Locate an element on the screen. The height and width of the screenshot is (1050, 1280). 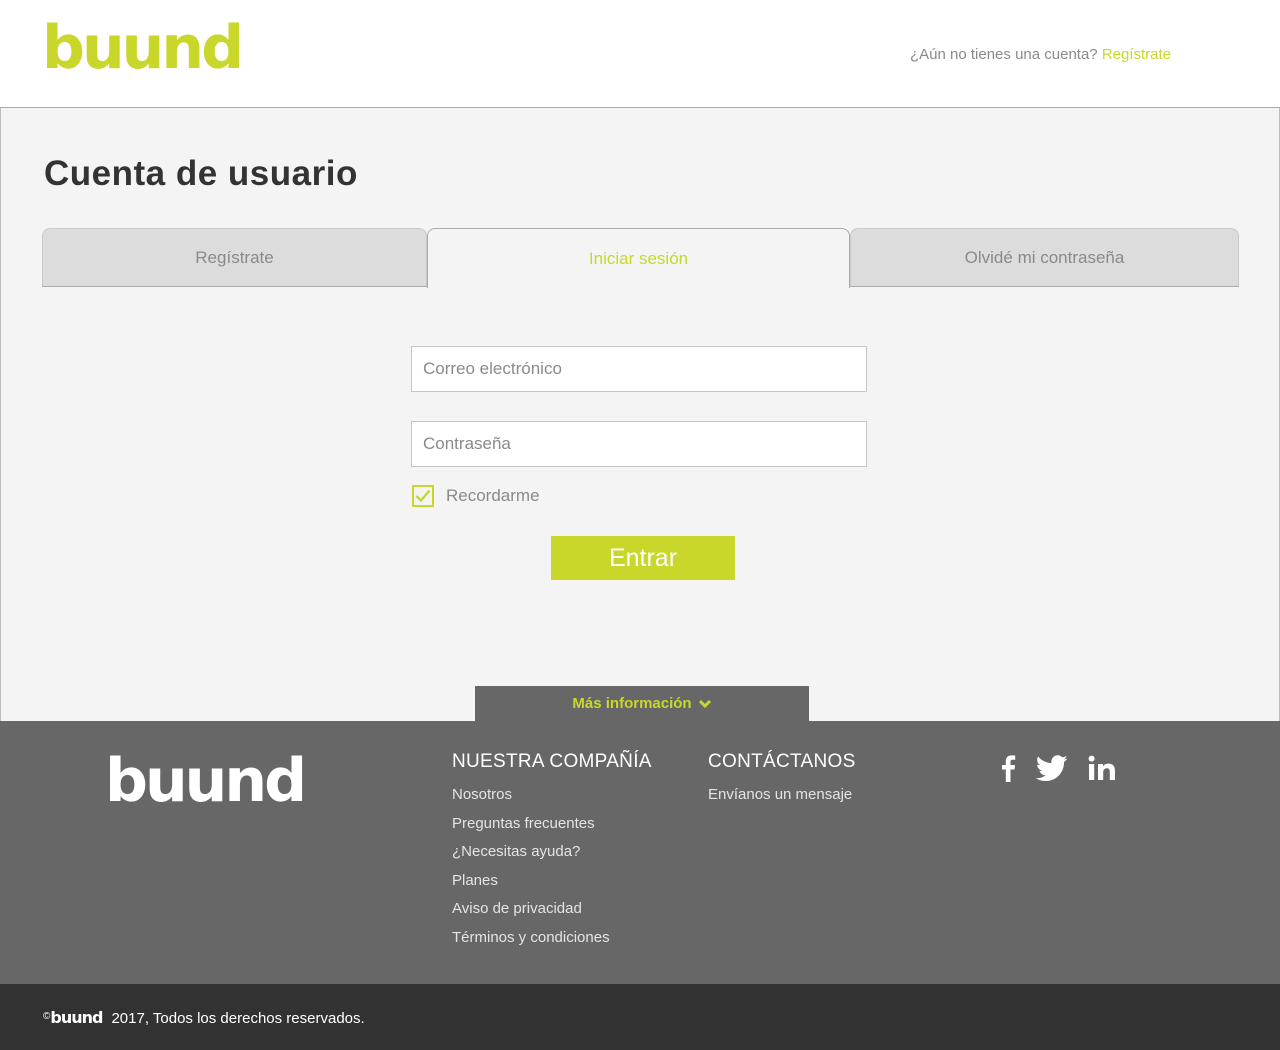
social-links is located at coordinates (1068, 770).